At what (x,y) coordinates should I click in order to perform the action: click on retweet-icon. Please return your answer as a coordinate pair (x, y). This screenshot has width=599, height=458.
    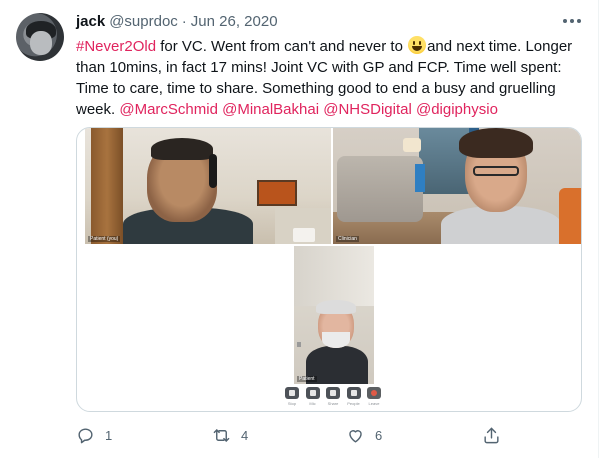
    Looking at the image, I should click on (221, 435).